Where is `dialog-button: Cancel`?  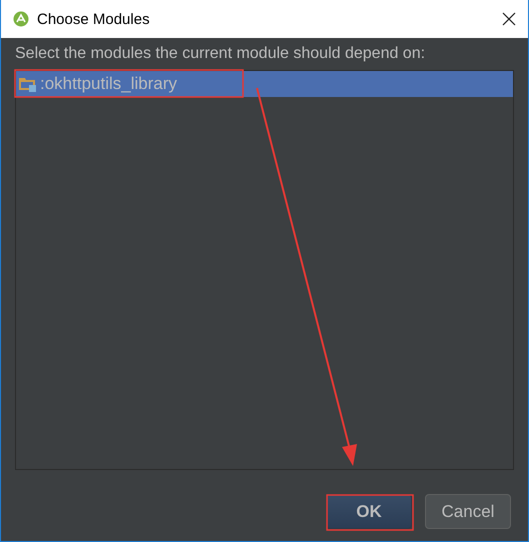
dialog-button: Cancel is located at coordinates (468, 511).